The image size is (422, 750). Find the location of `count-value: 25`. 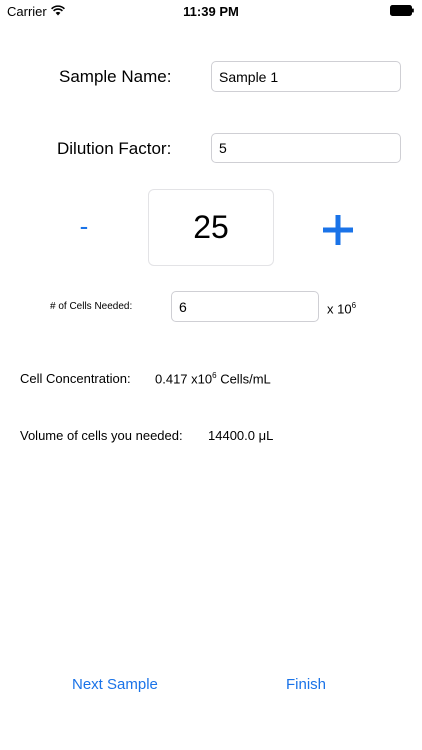

count-value: 25 is located at coordinates (211, 227).